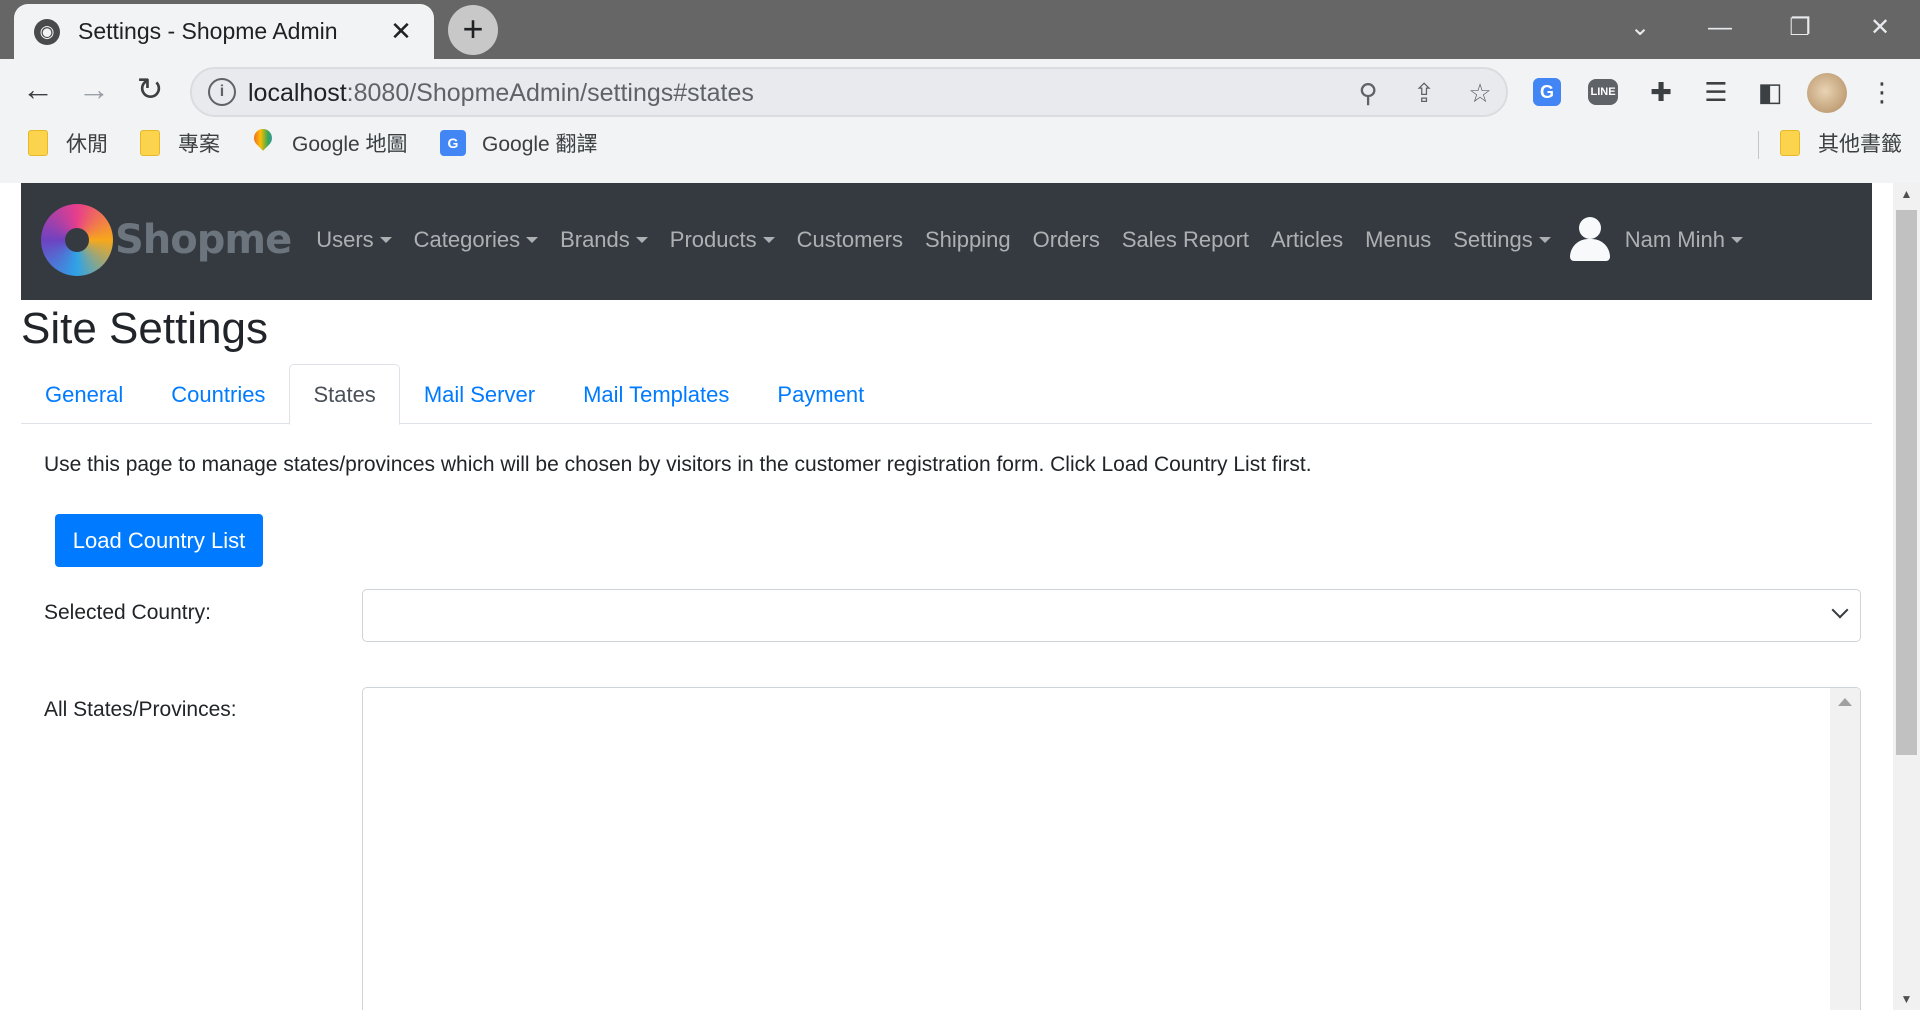 This screenshot has width=1920, height=1010. I want to click on bookmark-item: 休閒, so click(68, 143).